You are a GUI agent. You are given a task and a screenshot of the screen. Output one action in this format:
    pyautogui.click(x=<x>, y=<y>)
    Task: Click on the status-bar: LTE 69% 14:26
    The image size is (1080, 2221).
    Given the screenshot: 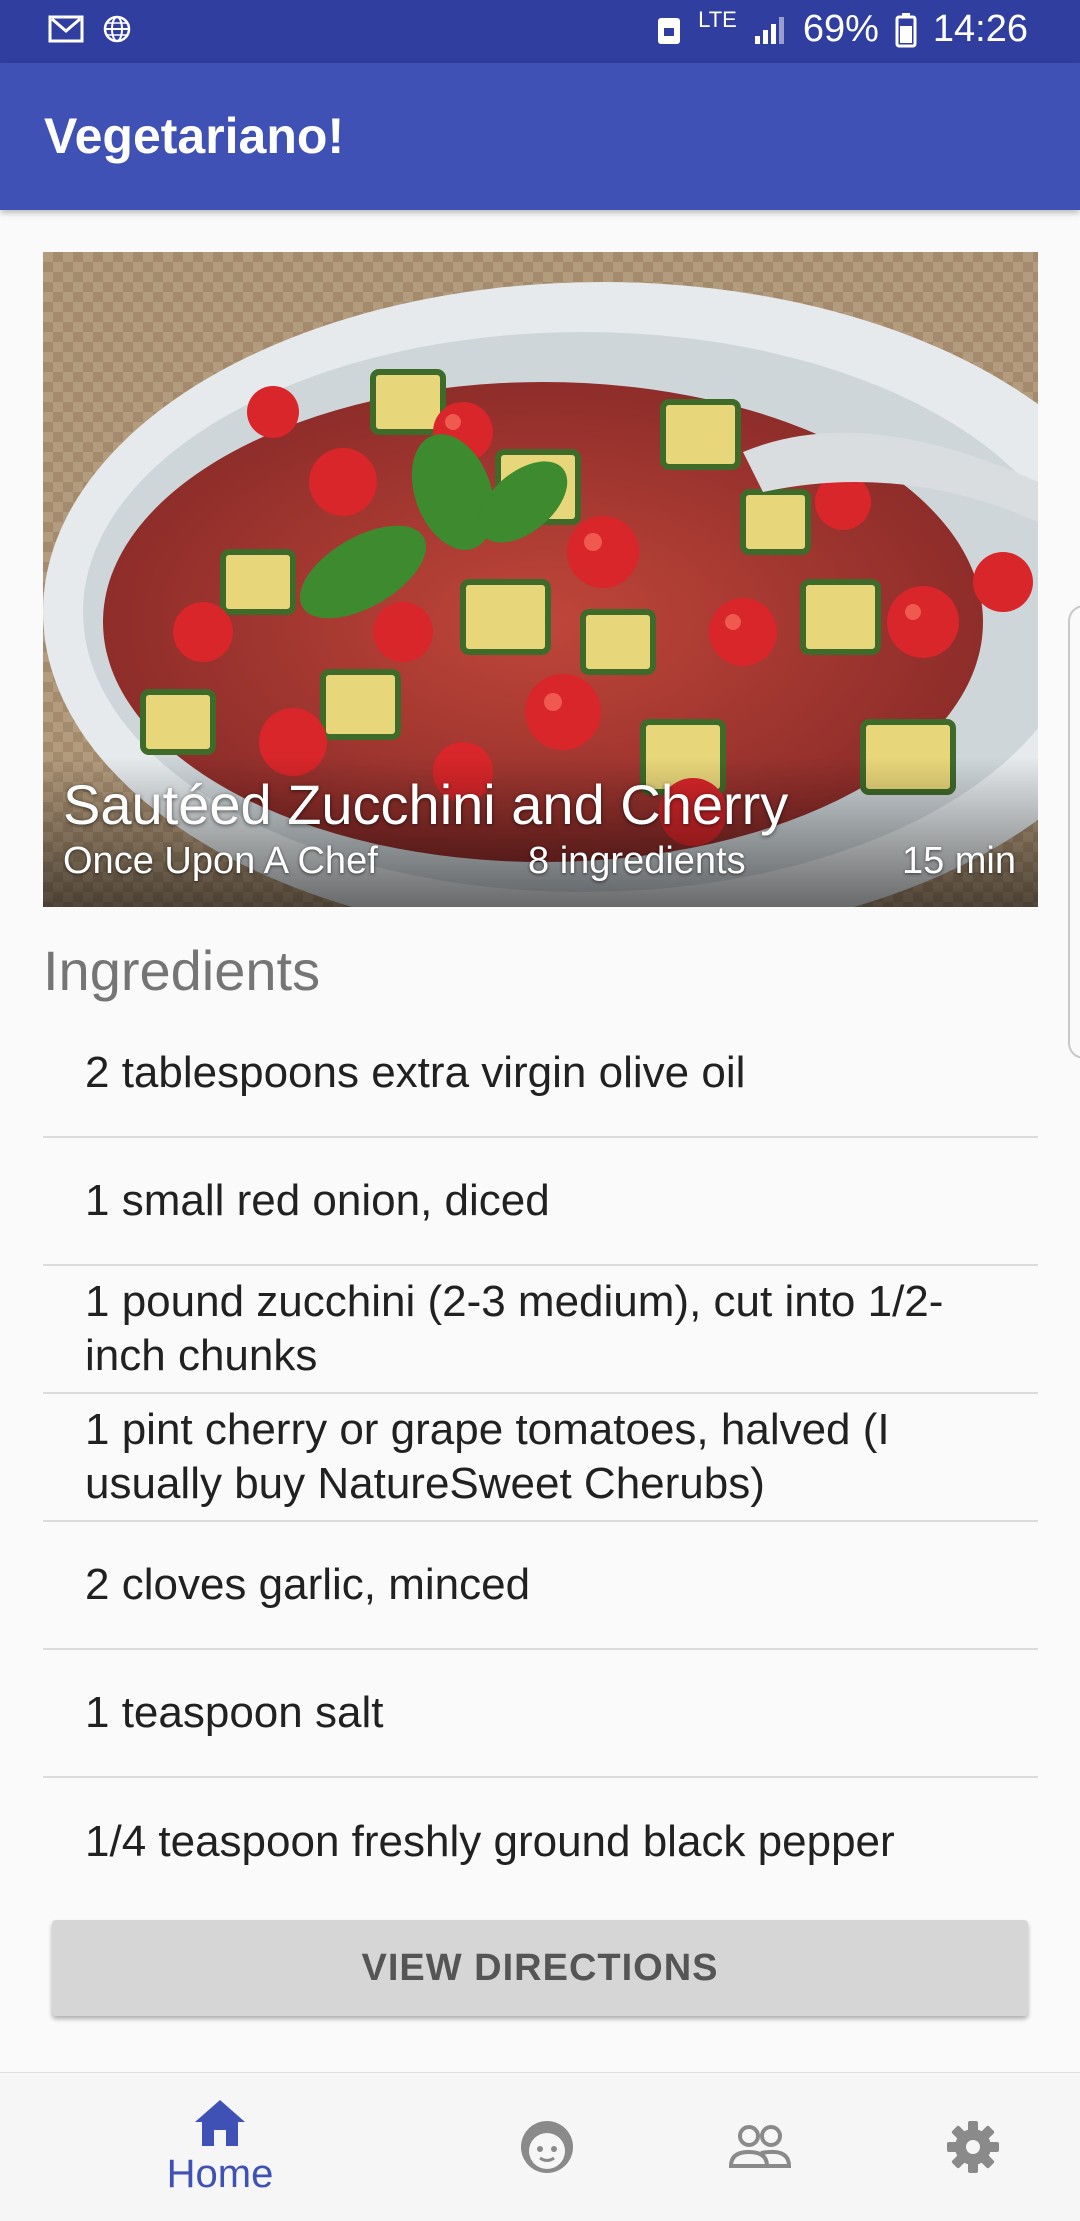 What is the action you would take?
    pyautogui.click(x=540, y=31)
    